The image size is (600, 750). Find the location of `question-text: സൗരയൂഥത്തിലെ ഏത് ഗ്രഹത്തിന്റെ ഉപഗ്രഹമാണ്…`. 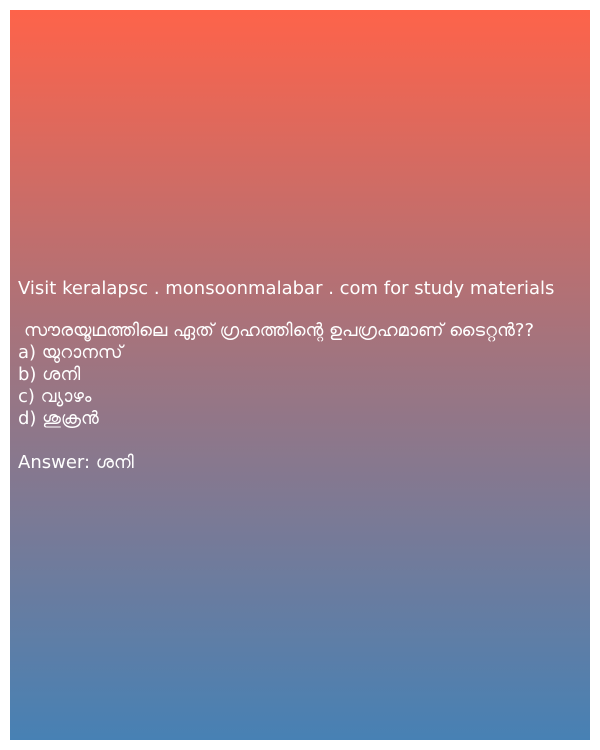

question-text: സൗരയൂഥത്തിലെ ഏത് ഗ്രഹത്തിന്റെ ഉപഗ്രഹമാണ്… is located at coordinates (279, 330).